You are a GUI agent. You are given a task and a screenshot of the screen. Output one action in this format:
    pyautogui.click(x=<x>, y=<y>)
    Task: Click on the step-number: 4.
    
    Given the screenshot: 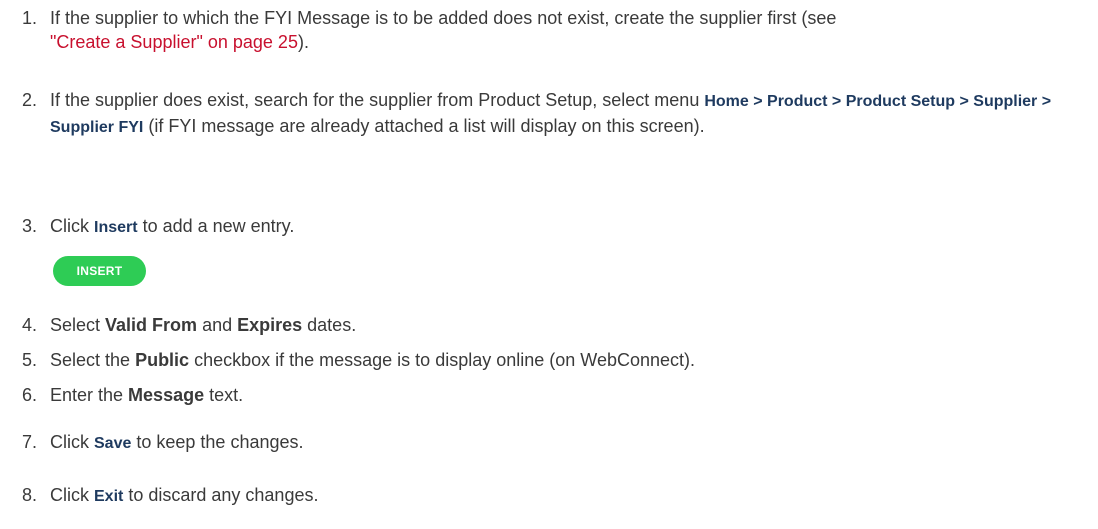 What is the action you would take?
    pyautogui.click(x=30, y=325)
    